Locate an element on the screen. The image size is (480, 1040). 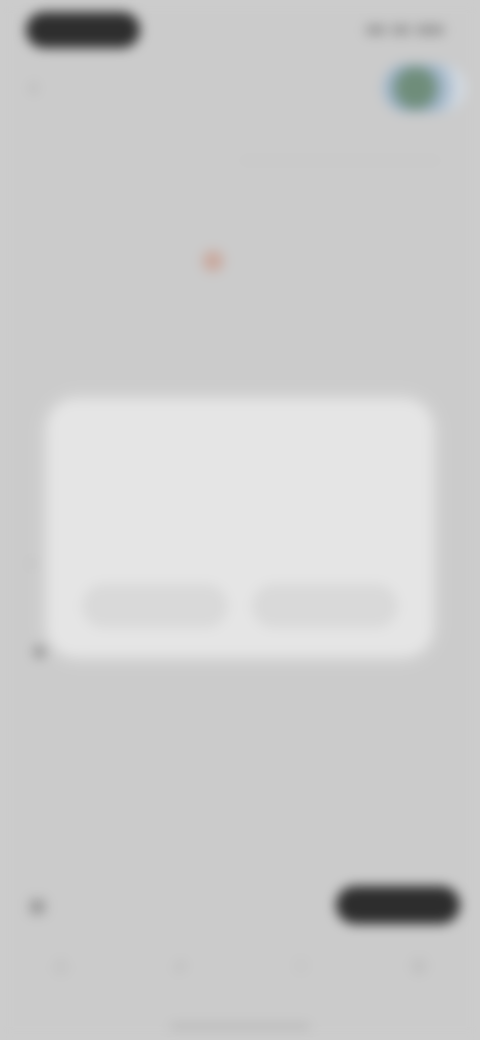
status-dot-icon is located at coordinates (213, 261).